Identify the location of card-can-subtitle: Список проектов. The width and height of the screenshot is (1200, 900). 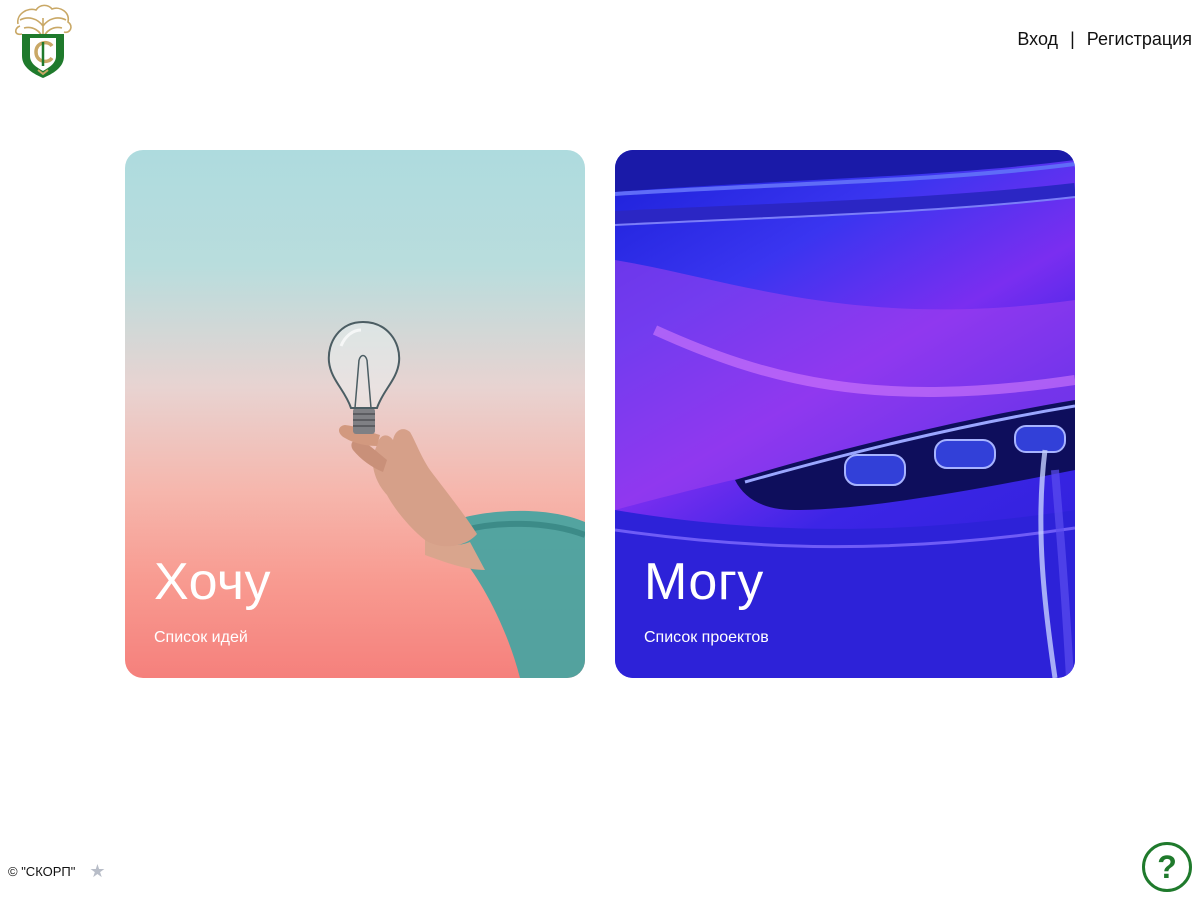
(706, 637).